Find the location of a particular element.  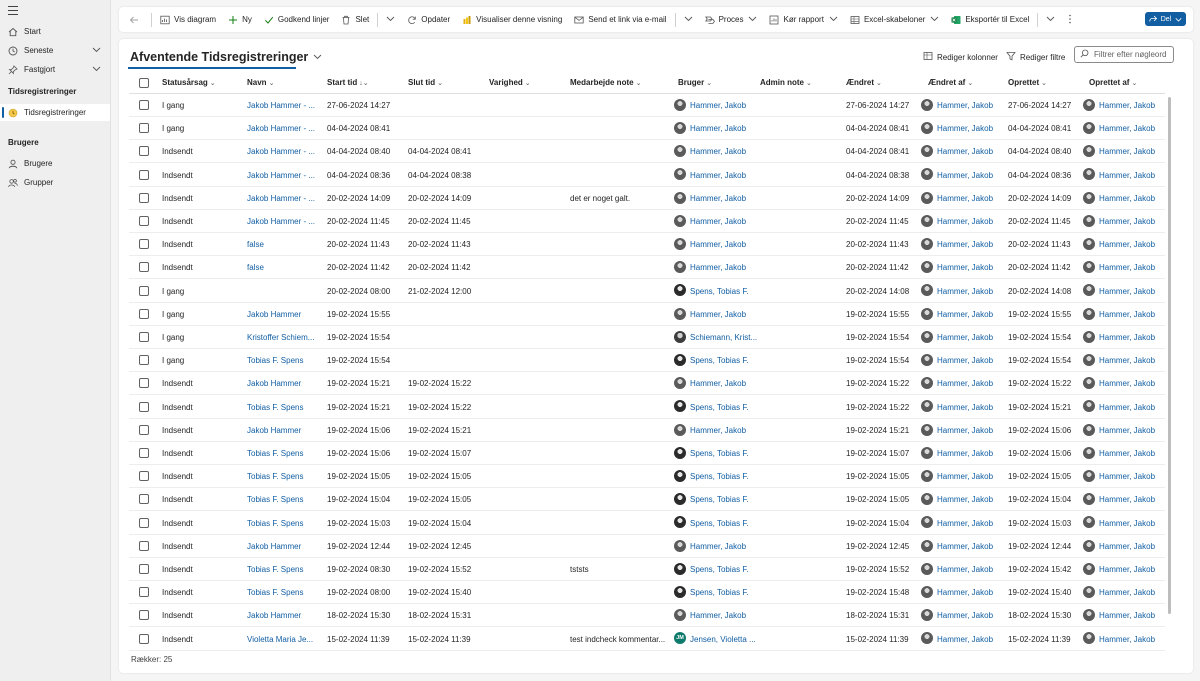

approve-lines-button: Godkend linjer is located at coordinates (297, 19).